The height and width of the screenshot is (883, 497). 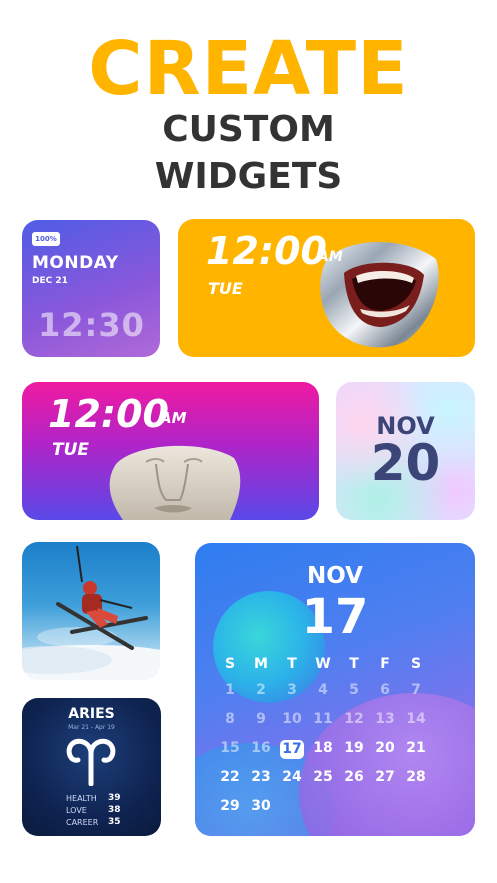 I want to click on calendar-day: 21, so click(x=416, y=748).